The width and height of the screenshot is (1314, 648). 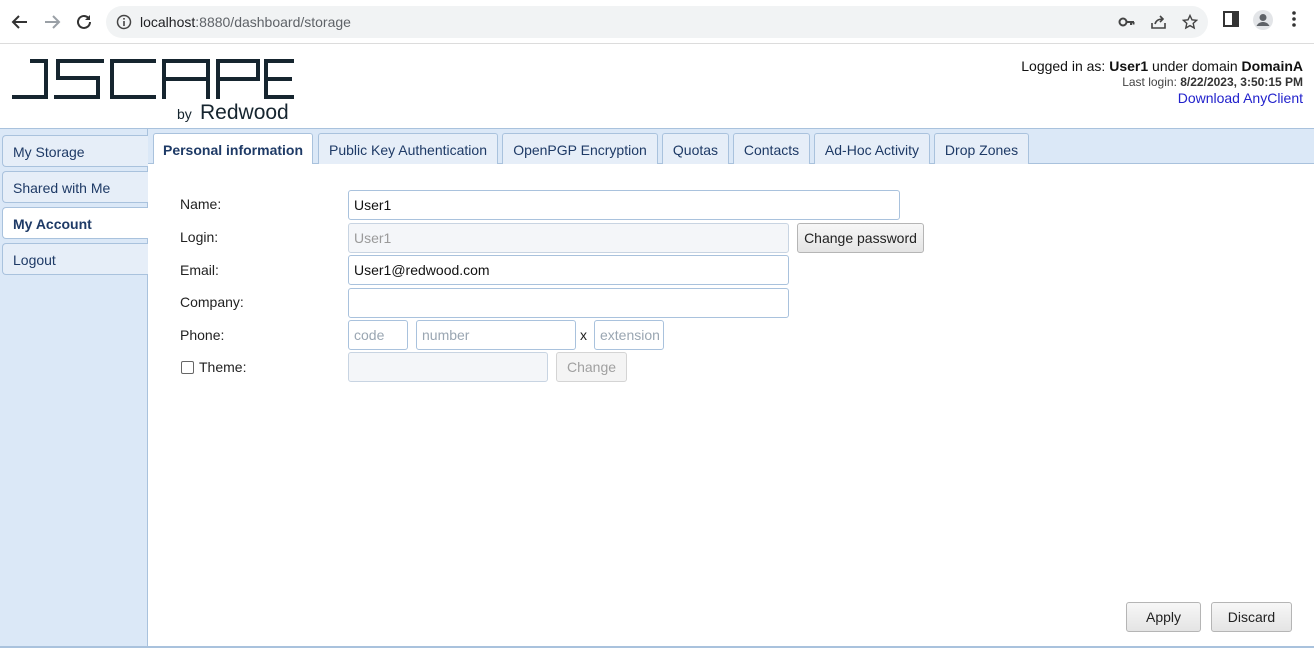 I want to click on sidebar-item-my-account: My Account, so click(x=75, y=223).